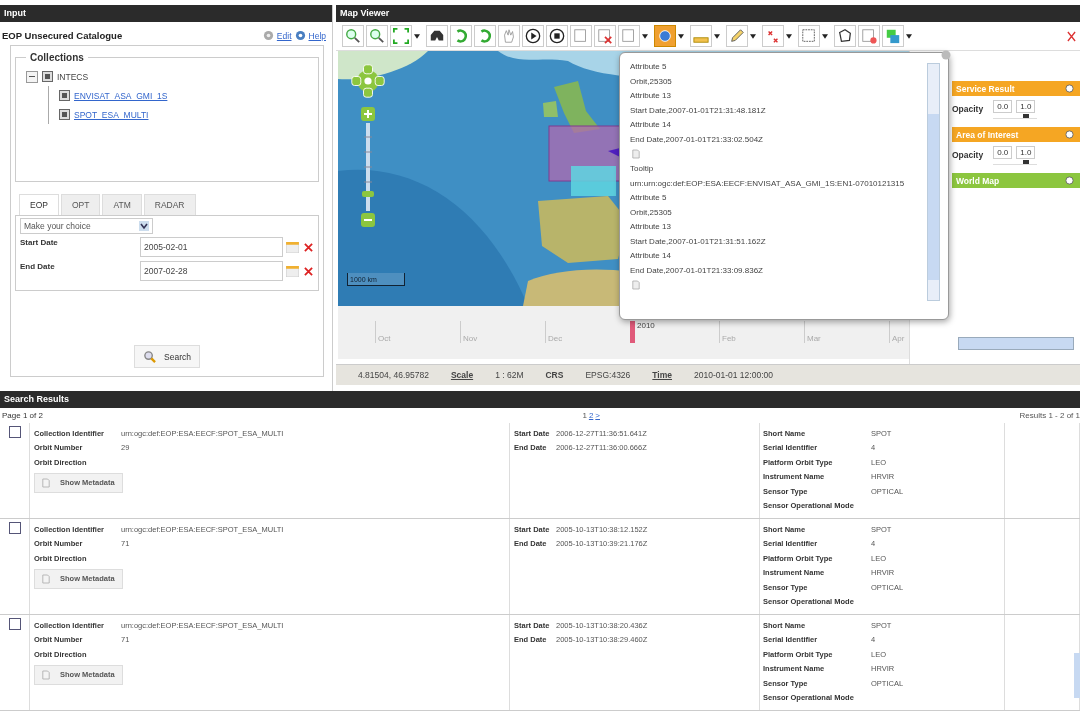  What do you see at coordinates (111, 114) in the screenshot?
I see `collection-link: SPOT_ESA_MULTI` at bounding box center [111, 114].